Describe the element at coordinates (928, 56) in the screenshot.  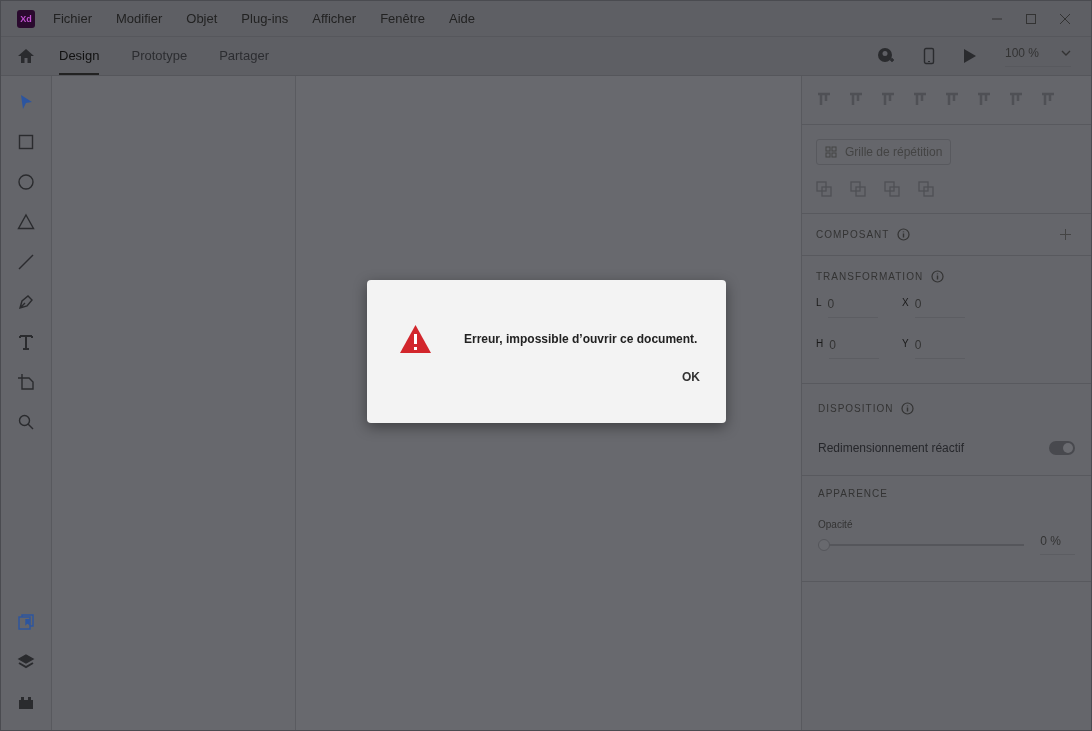
I see `phone-icon` at that location.